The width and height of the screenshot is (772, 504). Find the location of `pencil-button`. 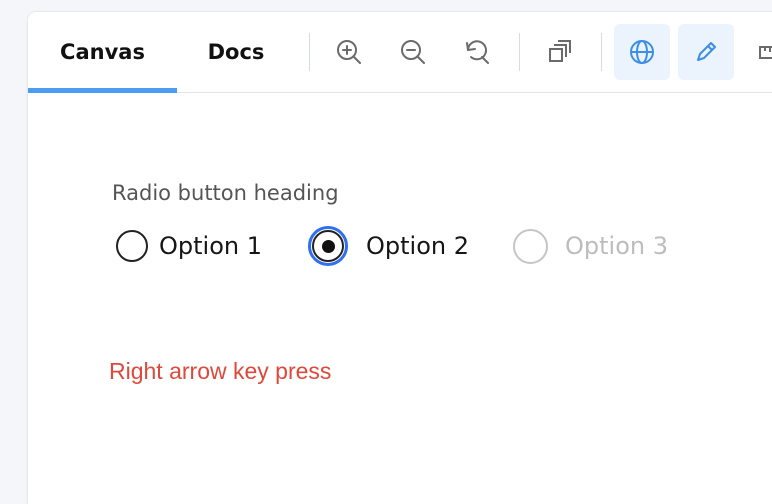

pencil-button is located at coordinates (706, 52).